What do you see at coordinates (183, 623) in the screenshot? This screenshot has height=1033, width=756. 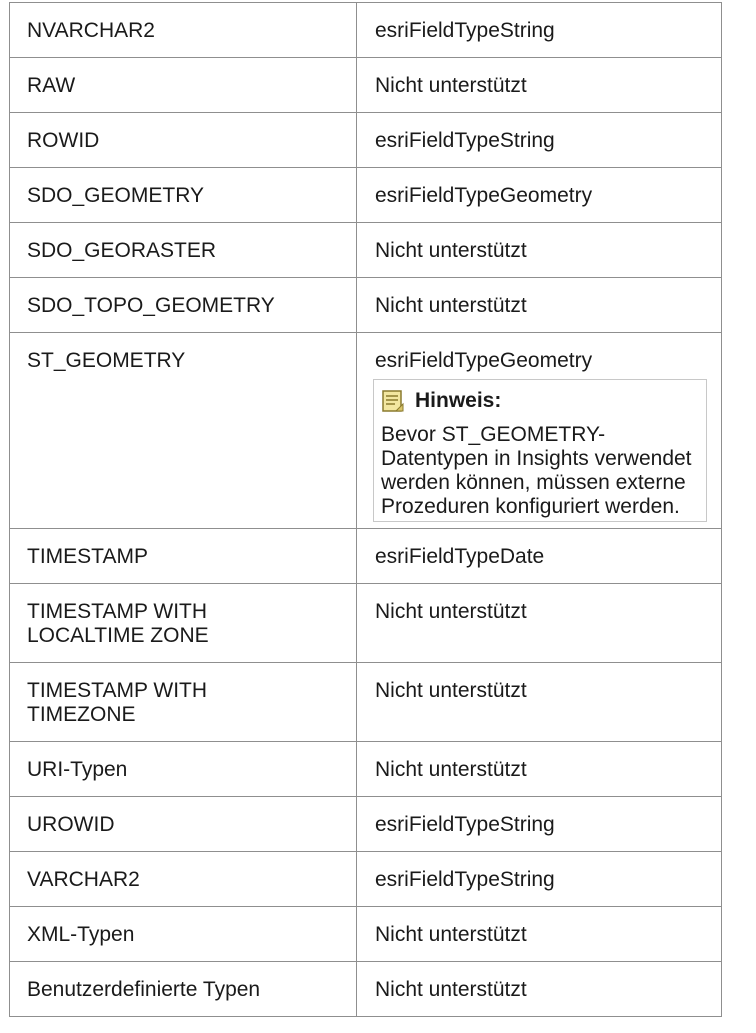 I see `oracle-type-cell: TIMESTAMP WITH LOCALTIME ZONE` at bounding box center [183, 623].